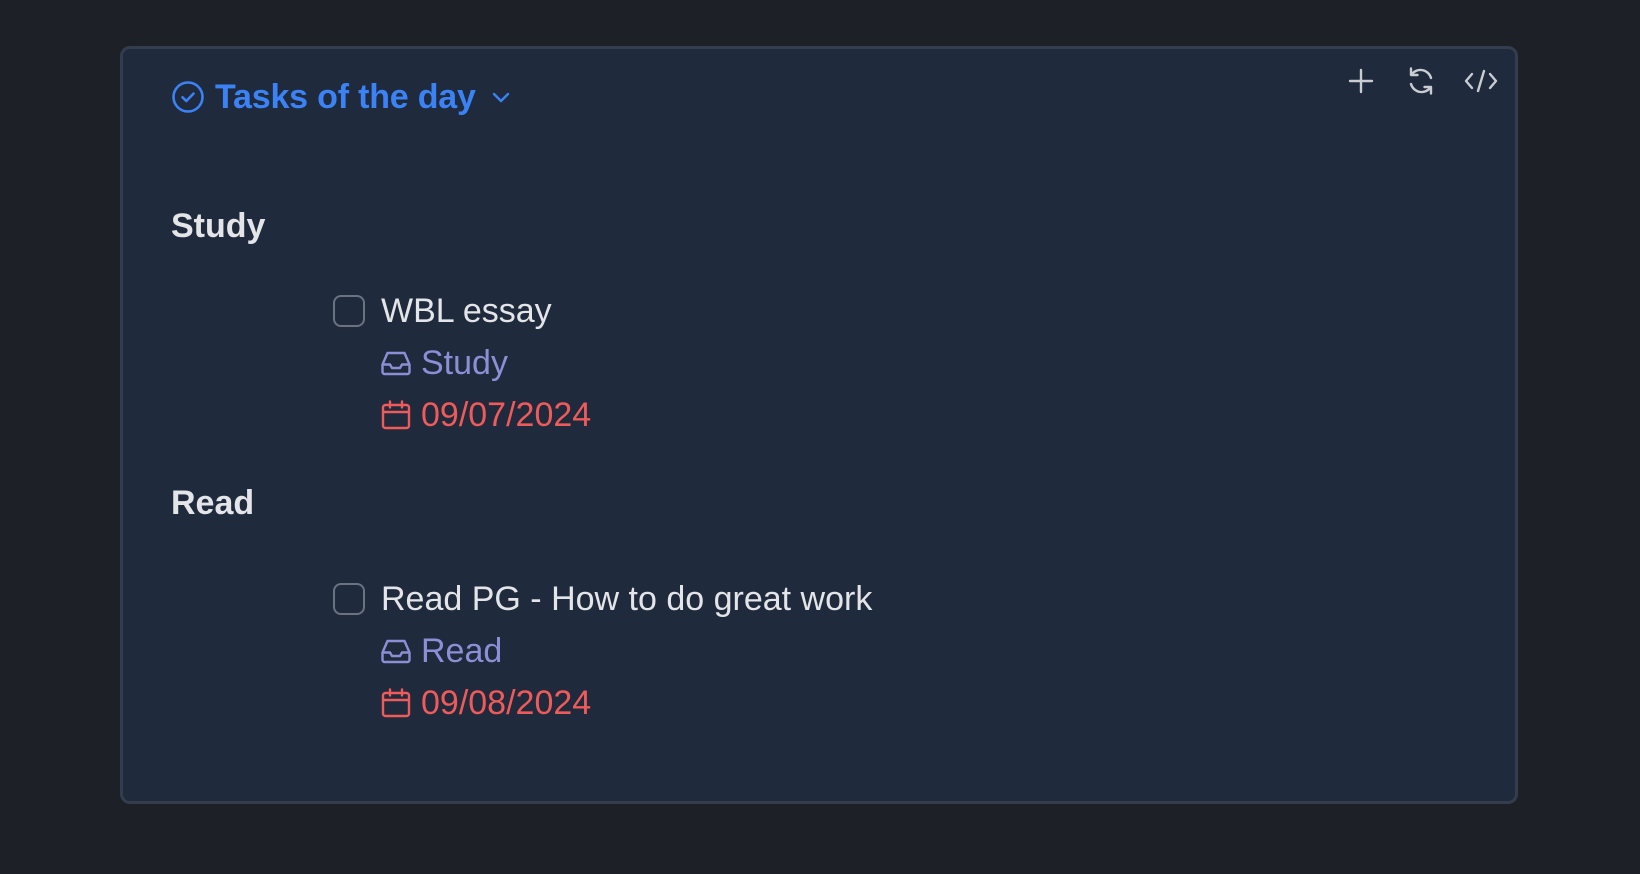 Image resolution: width=1640 pixels, height=874 pixels. I want to click on task-due-date: 09/07/2024, so click(462, 415).